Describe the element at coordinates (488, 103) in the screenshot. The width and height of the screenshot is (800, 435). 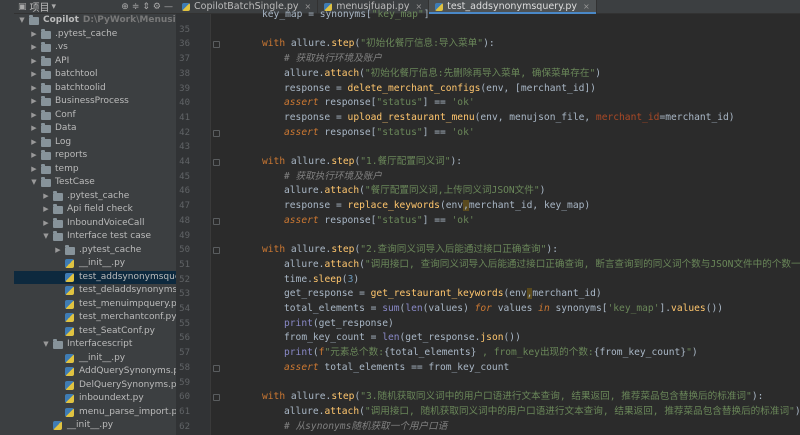
I see `code-line: 40 assert response["status"] == 'ok'` at that location.